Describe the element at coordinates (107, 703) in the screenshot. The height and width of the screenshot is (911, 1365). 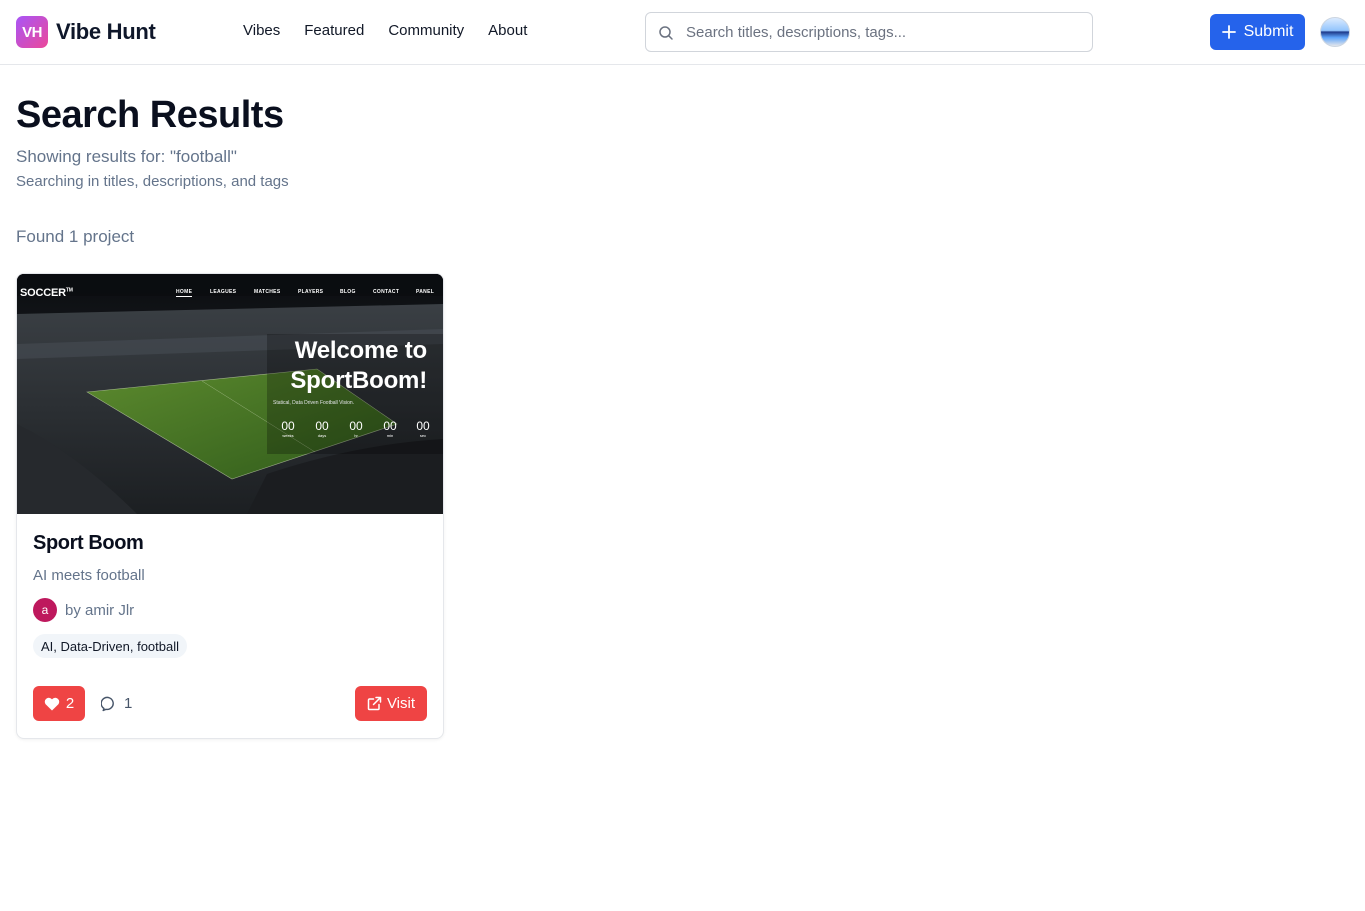
I see `comment-icon` at that location.